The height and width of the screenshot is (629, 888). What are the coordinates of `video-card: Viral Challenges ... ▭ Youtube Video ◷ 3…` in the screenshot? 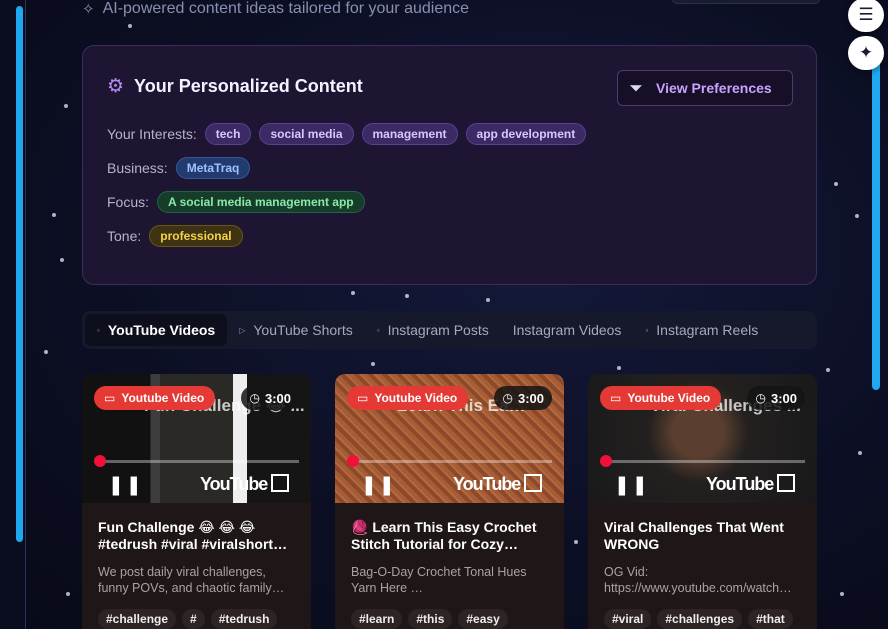 It's located at (702, 501).